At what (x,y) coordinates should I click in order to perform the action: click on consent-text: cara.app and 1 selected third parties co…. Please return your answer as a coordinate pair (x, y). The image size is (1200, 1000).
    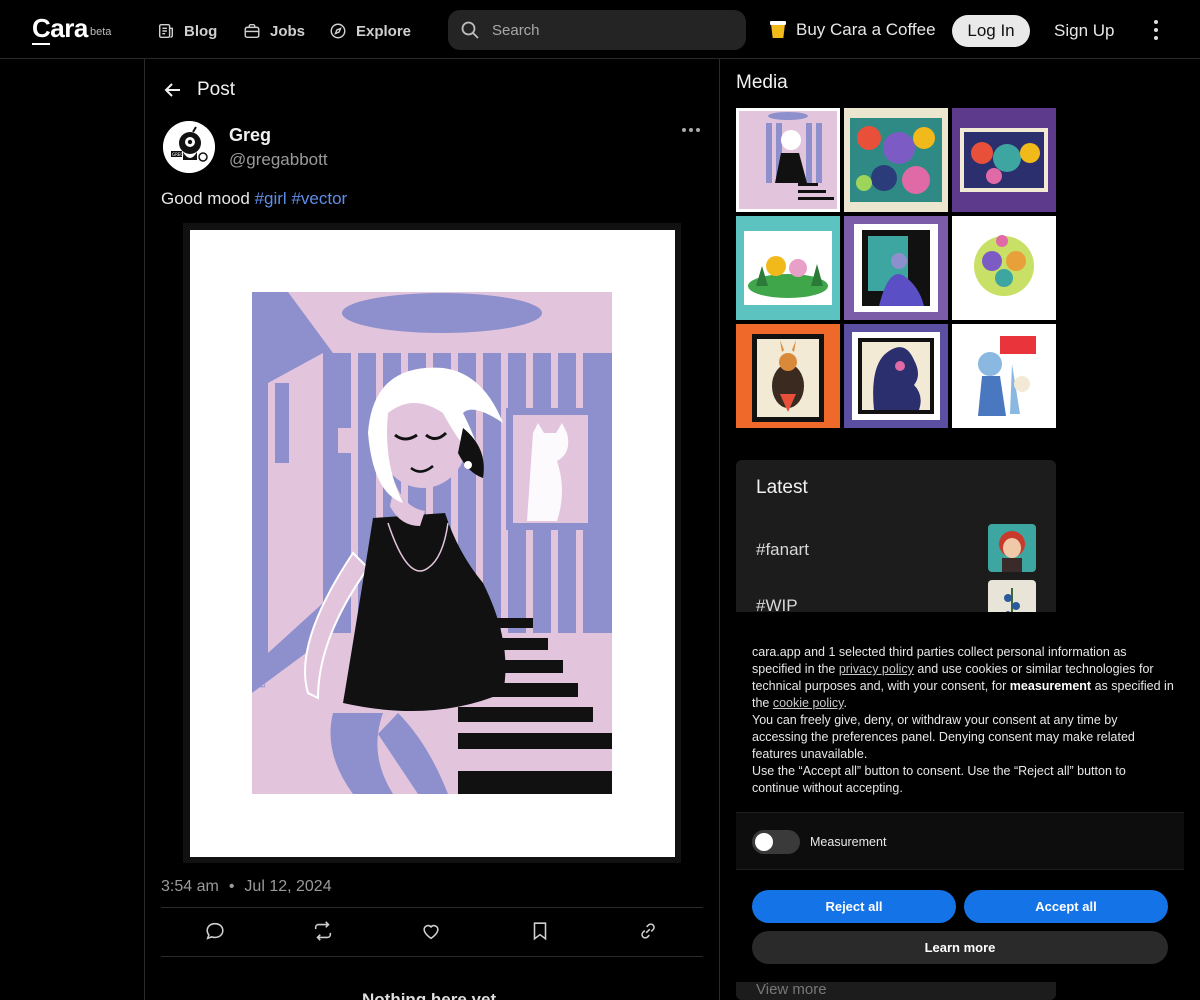
    Looking at the image, I should click on (964, 720).